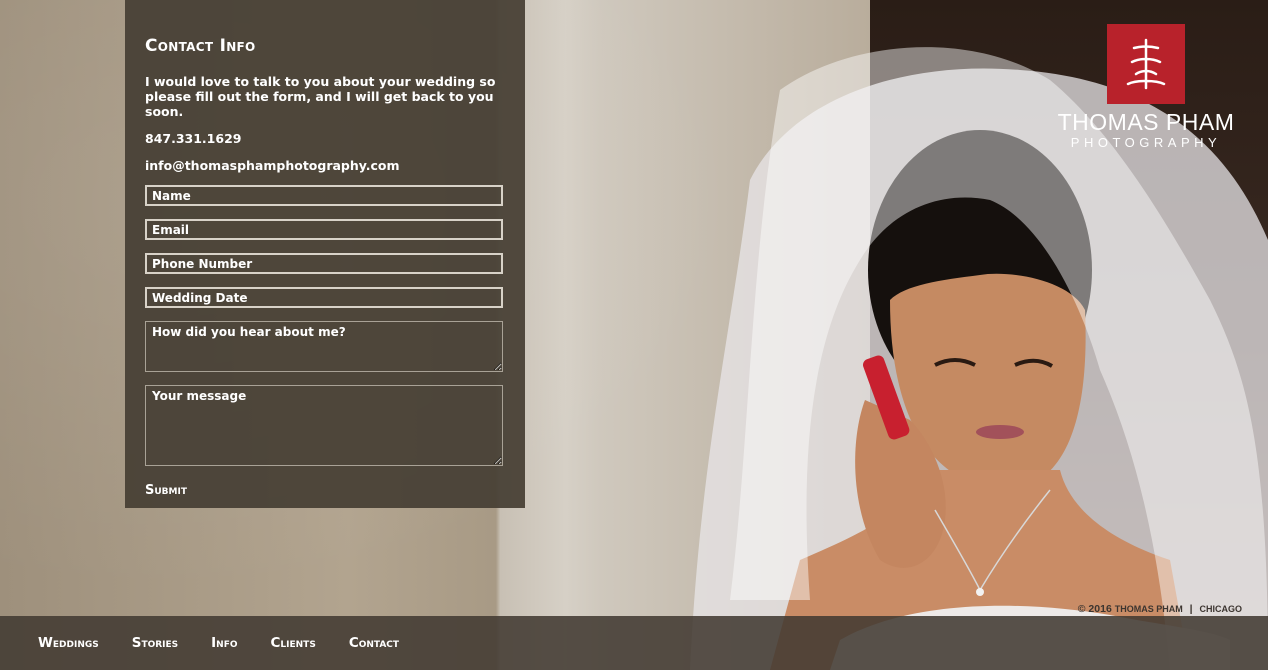 This screenshot has height=670, width=1268. What do you see at coordinates (1094, 609) in the screenshot?
I see `copyright-year: © 2016` at bounding box center [1094, 609].